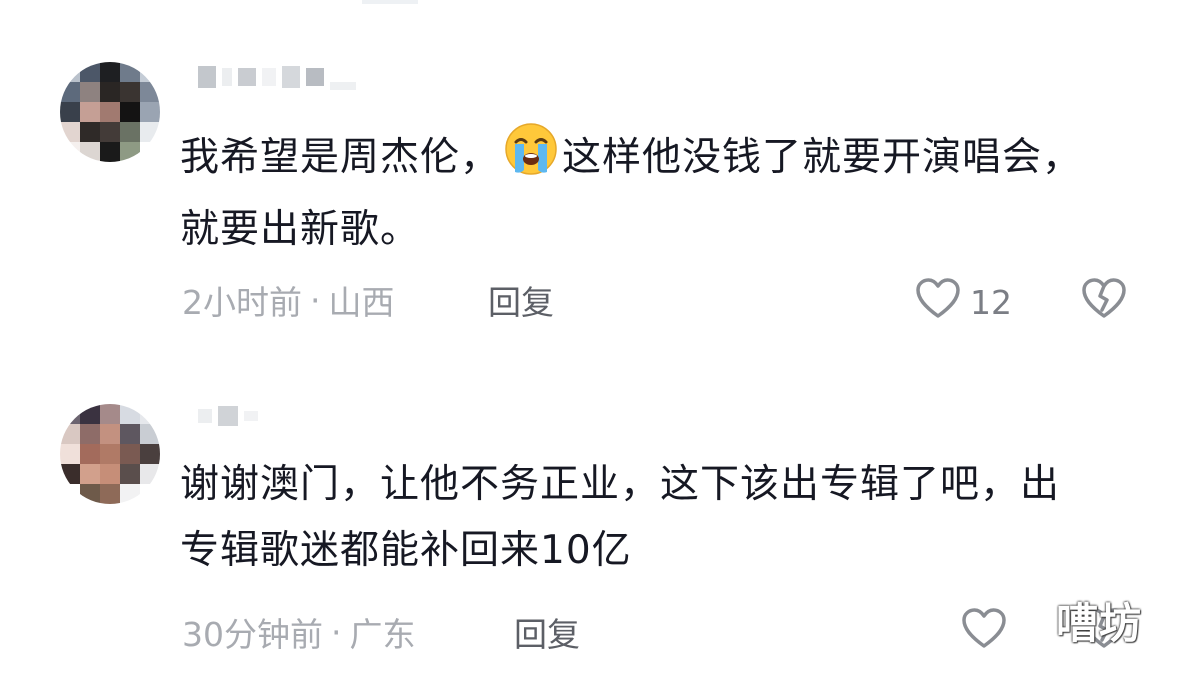  I want to click on comment-location: 山西, so click(361, 302).